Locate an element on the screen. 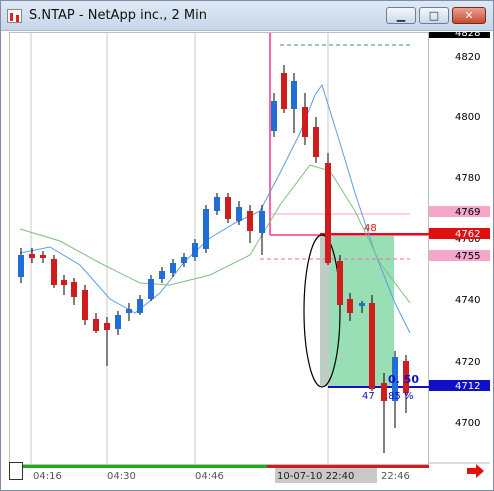 This screenshot has width=494, height=491. maximize-icon: □ is located at coordinates (434, 15).